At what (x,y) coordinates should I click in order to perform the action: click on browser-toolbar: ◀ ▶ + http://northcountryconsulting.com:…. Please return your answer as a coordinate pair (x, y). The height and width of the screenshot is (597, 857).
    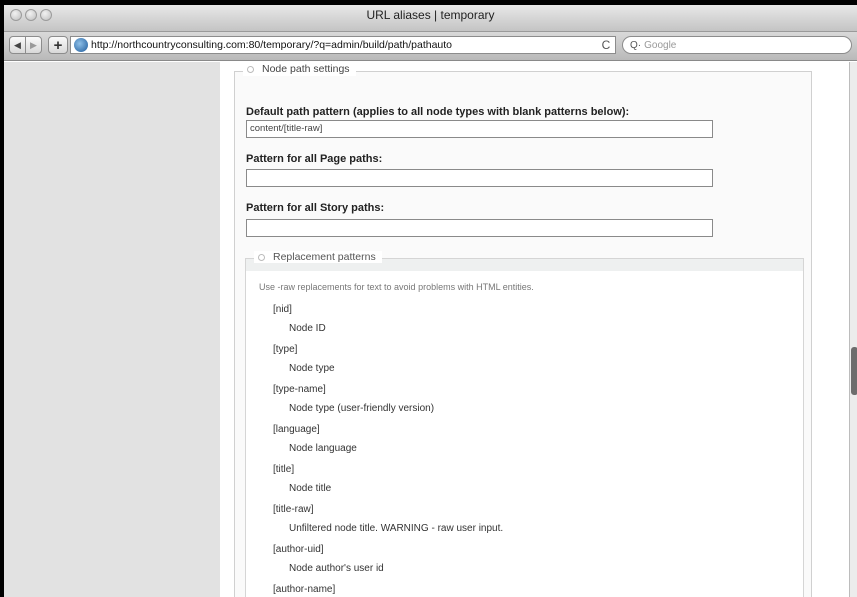
    Looking at the image, I should click on (430, 46).